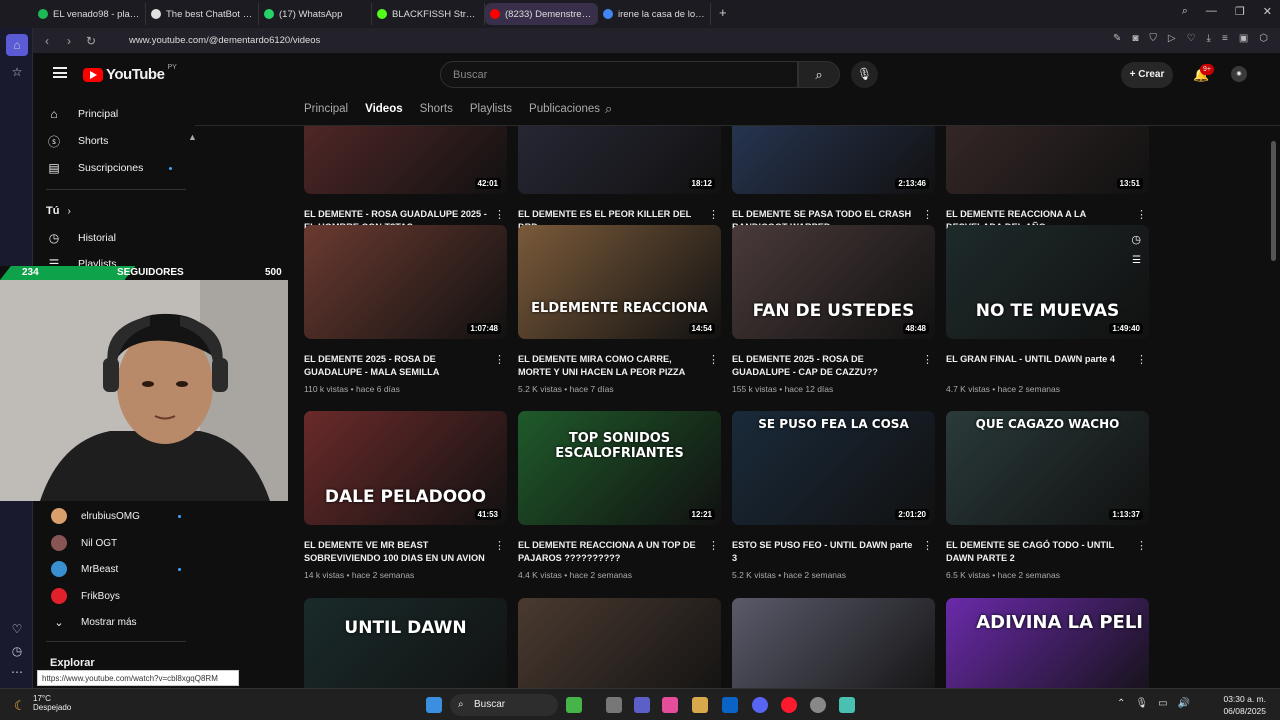  I want to click on show-more-button: ⌄ Mostrar más, so click(126, 622).